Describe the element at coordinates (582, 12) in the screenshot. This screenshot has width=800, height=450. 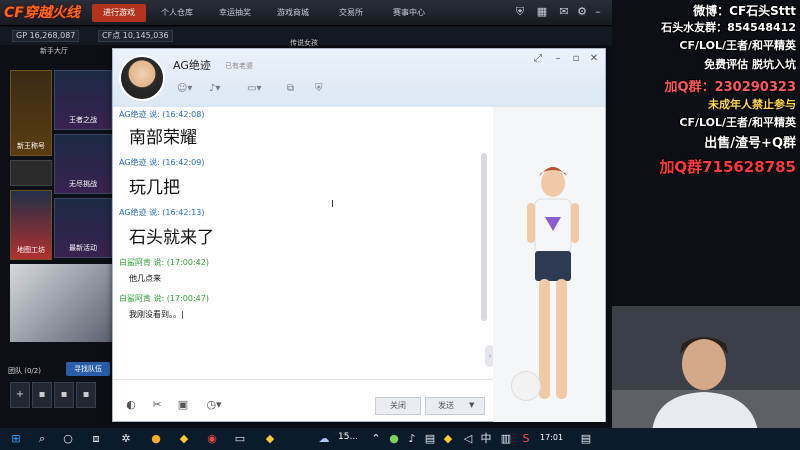
I see `settings-icon: ⚙` at that location.